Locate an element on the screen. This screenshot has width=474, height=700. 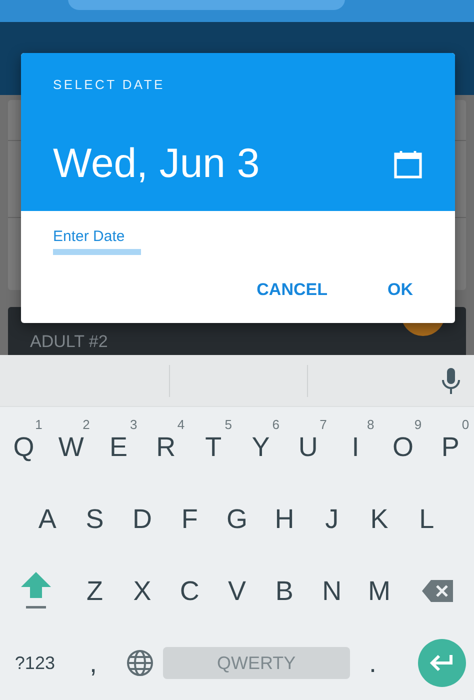
key: Z is located at coordinates (94, 591).